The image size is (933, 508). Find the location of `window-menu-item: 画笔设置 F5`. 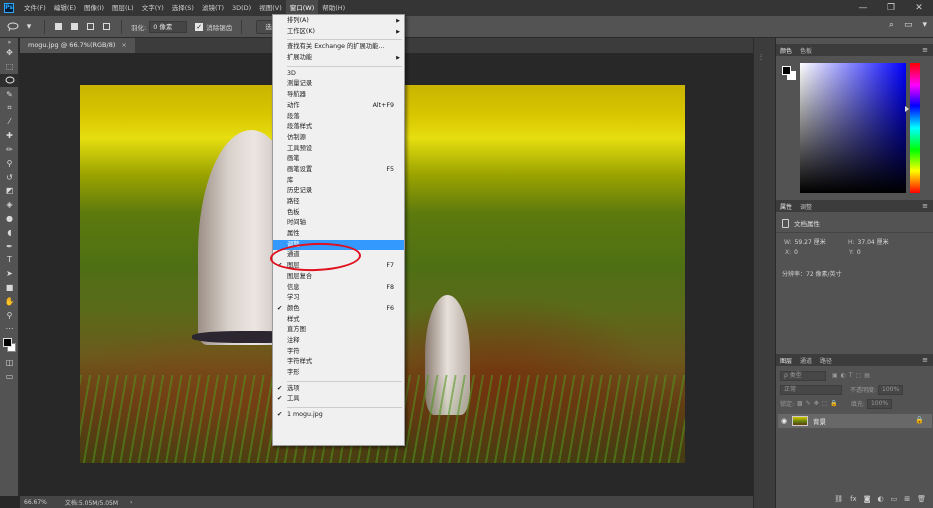

window-menu-item: 画笔设置 F5 is located at coordinates (338, 170).